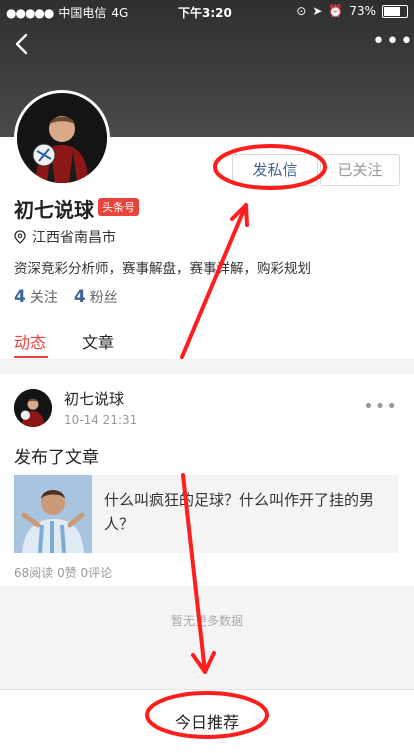 The width and height of the screenshot is (414, 753). Describe the element at coordinates (31, 357) in the screenshot. I see `active-tab-indicator` at that location.